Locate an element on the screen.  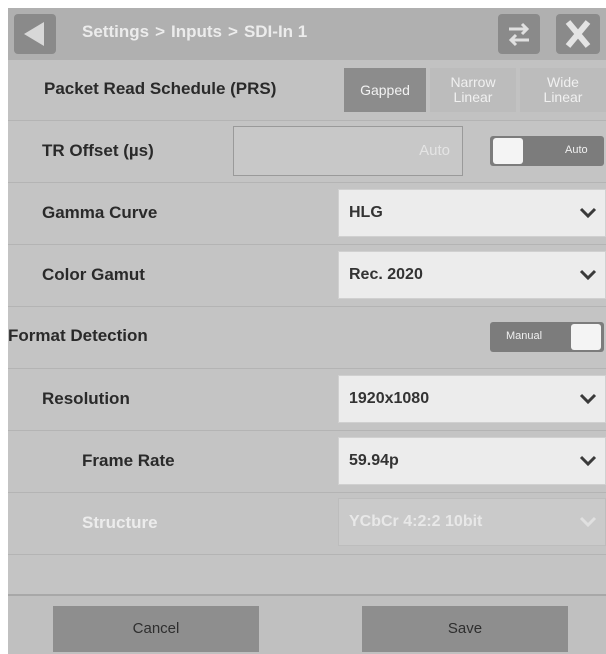
gamma-value: HLG is located at coordinates (366, 212).